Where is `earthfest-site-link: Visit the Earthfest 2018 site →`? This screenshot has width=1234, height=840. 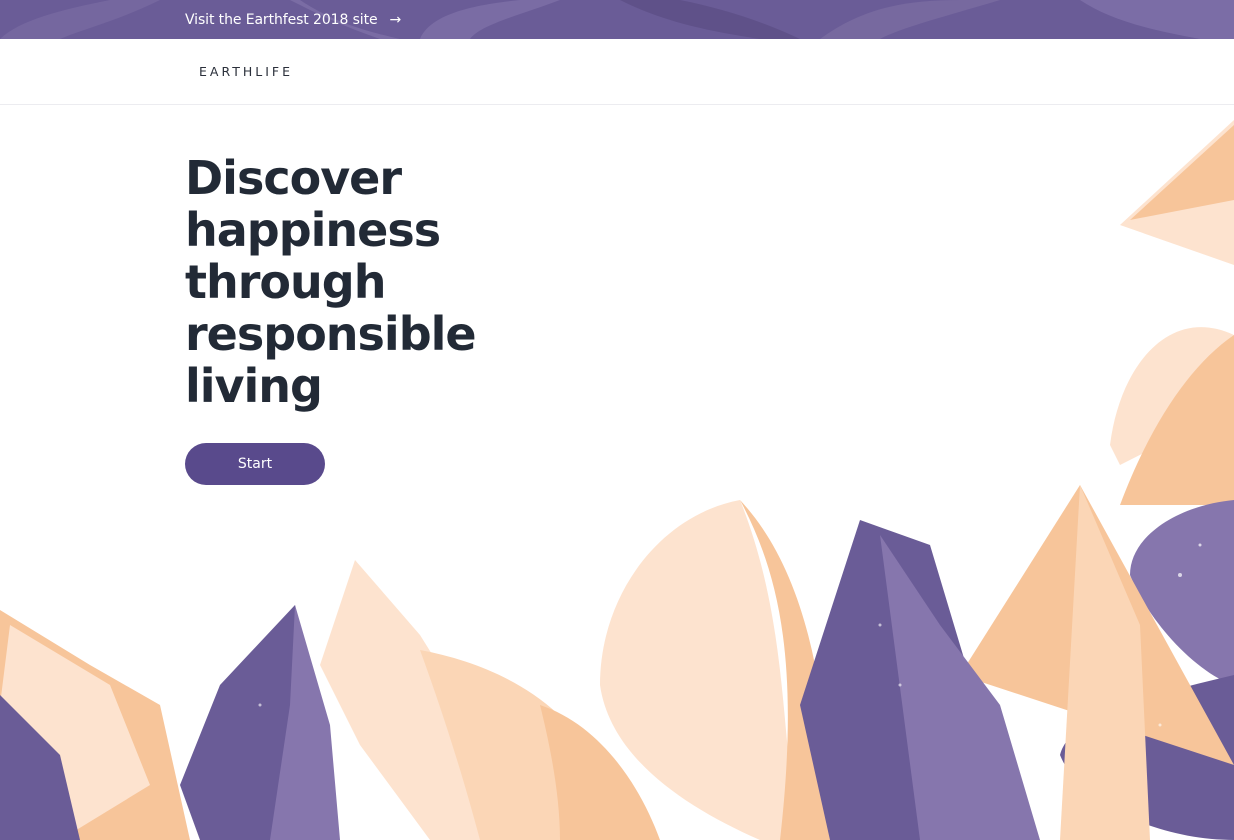 earthfest-site-link: Visit the Earthfest 2018 site → is located at coordinates (293, 19).